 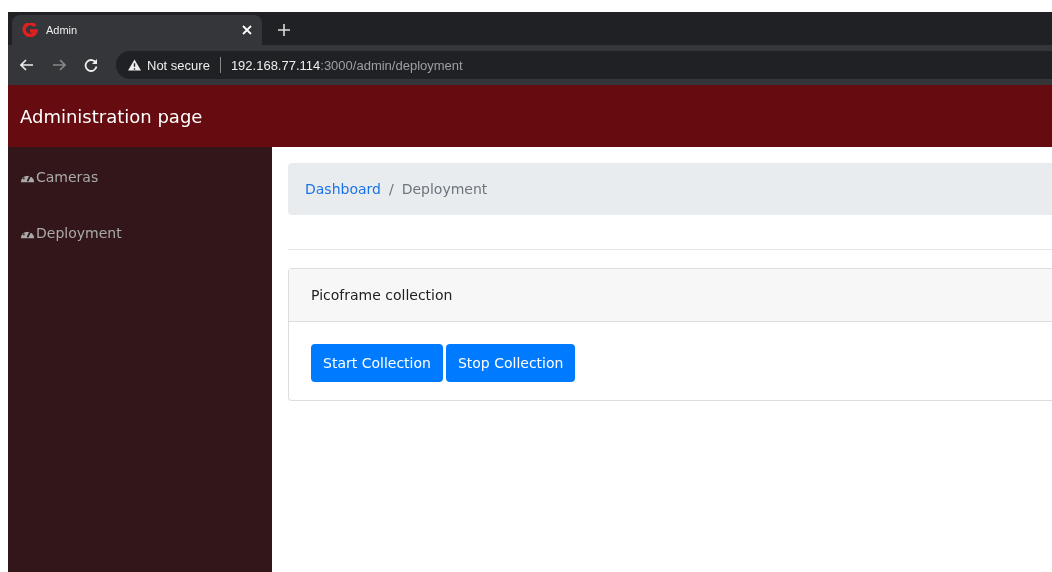 What do you see at coordinates (134, 65) in the screenshot?
I see `warning-icon` at bounding box center [134, 65].